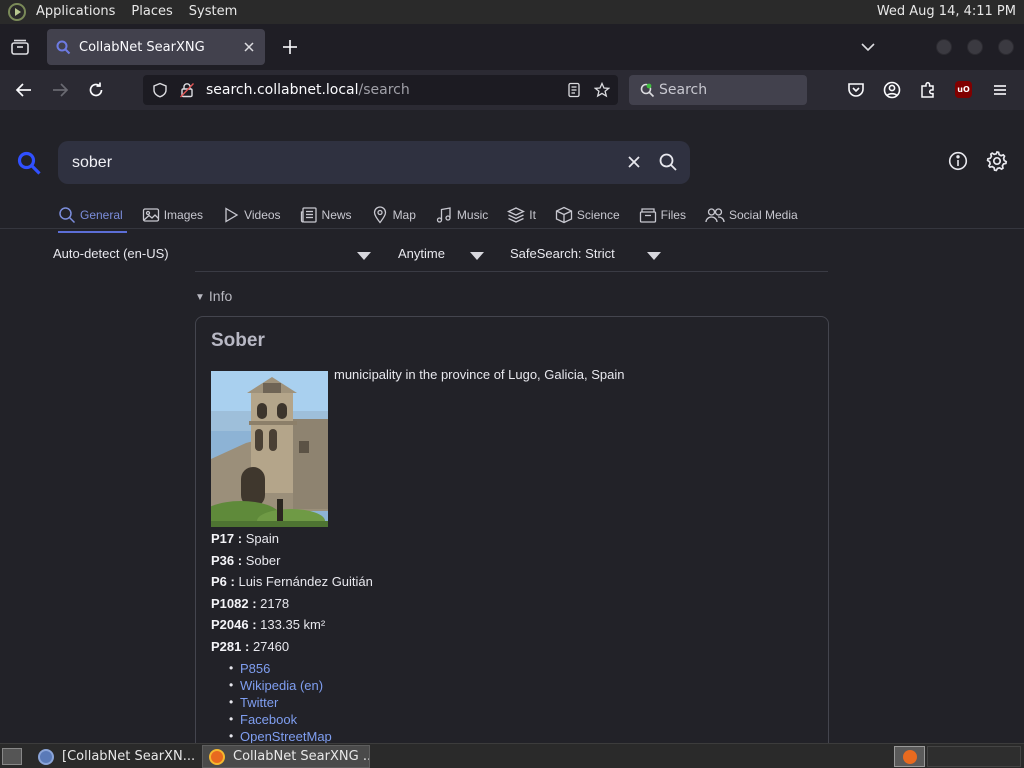 Image resolution: width=1024 pixels, height=768 pixels. What do you see at coordinates (308, 90) in the screenshot?
I see `url-text: search.collabnet.local/search` at bounding box center [308, 90].